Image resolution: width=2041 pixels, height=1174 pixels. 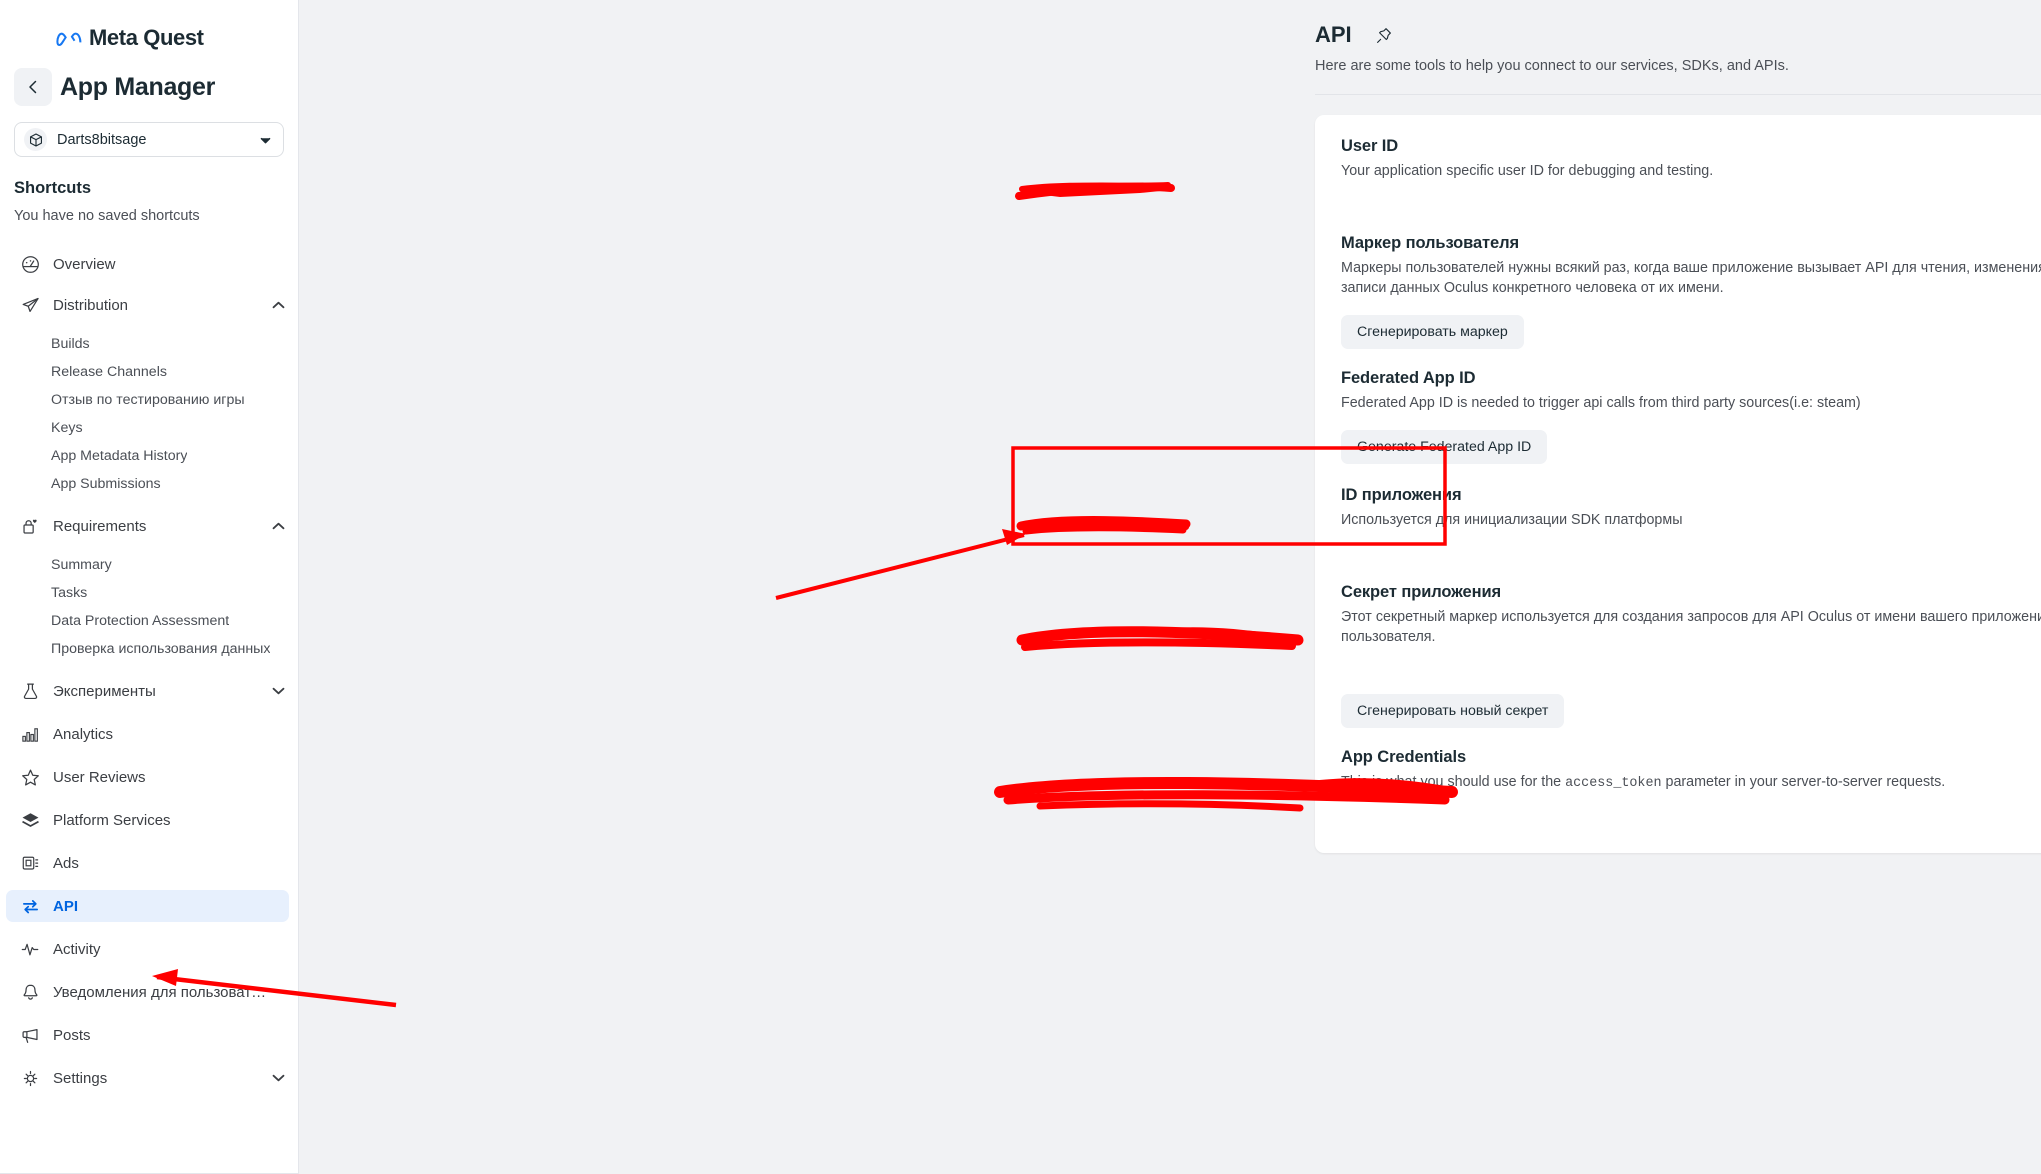 I want to click on sidebar-subitem-label: Keys, so click(x=67, y=428).